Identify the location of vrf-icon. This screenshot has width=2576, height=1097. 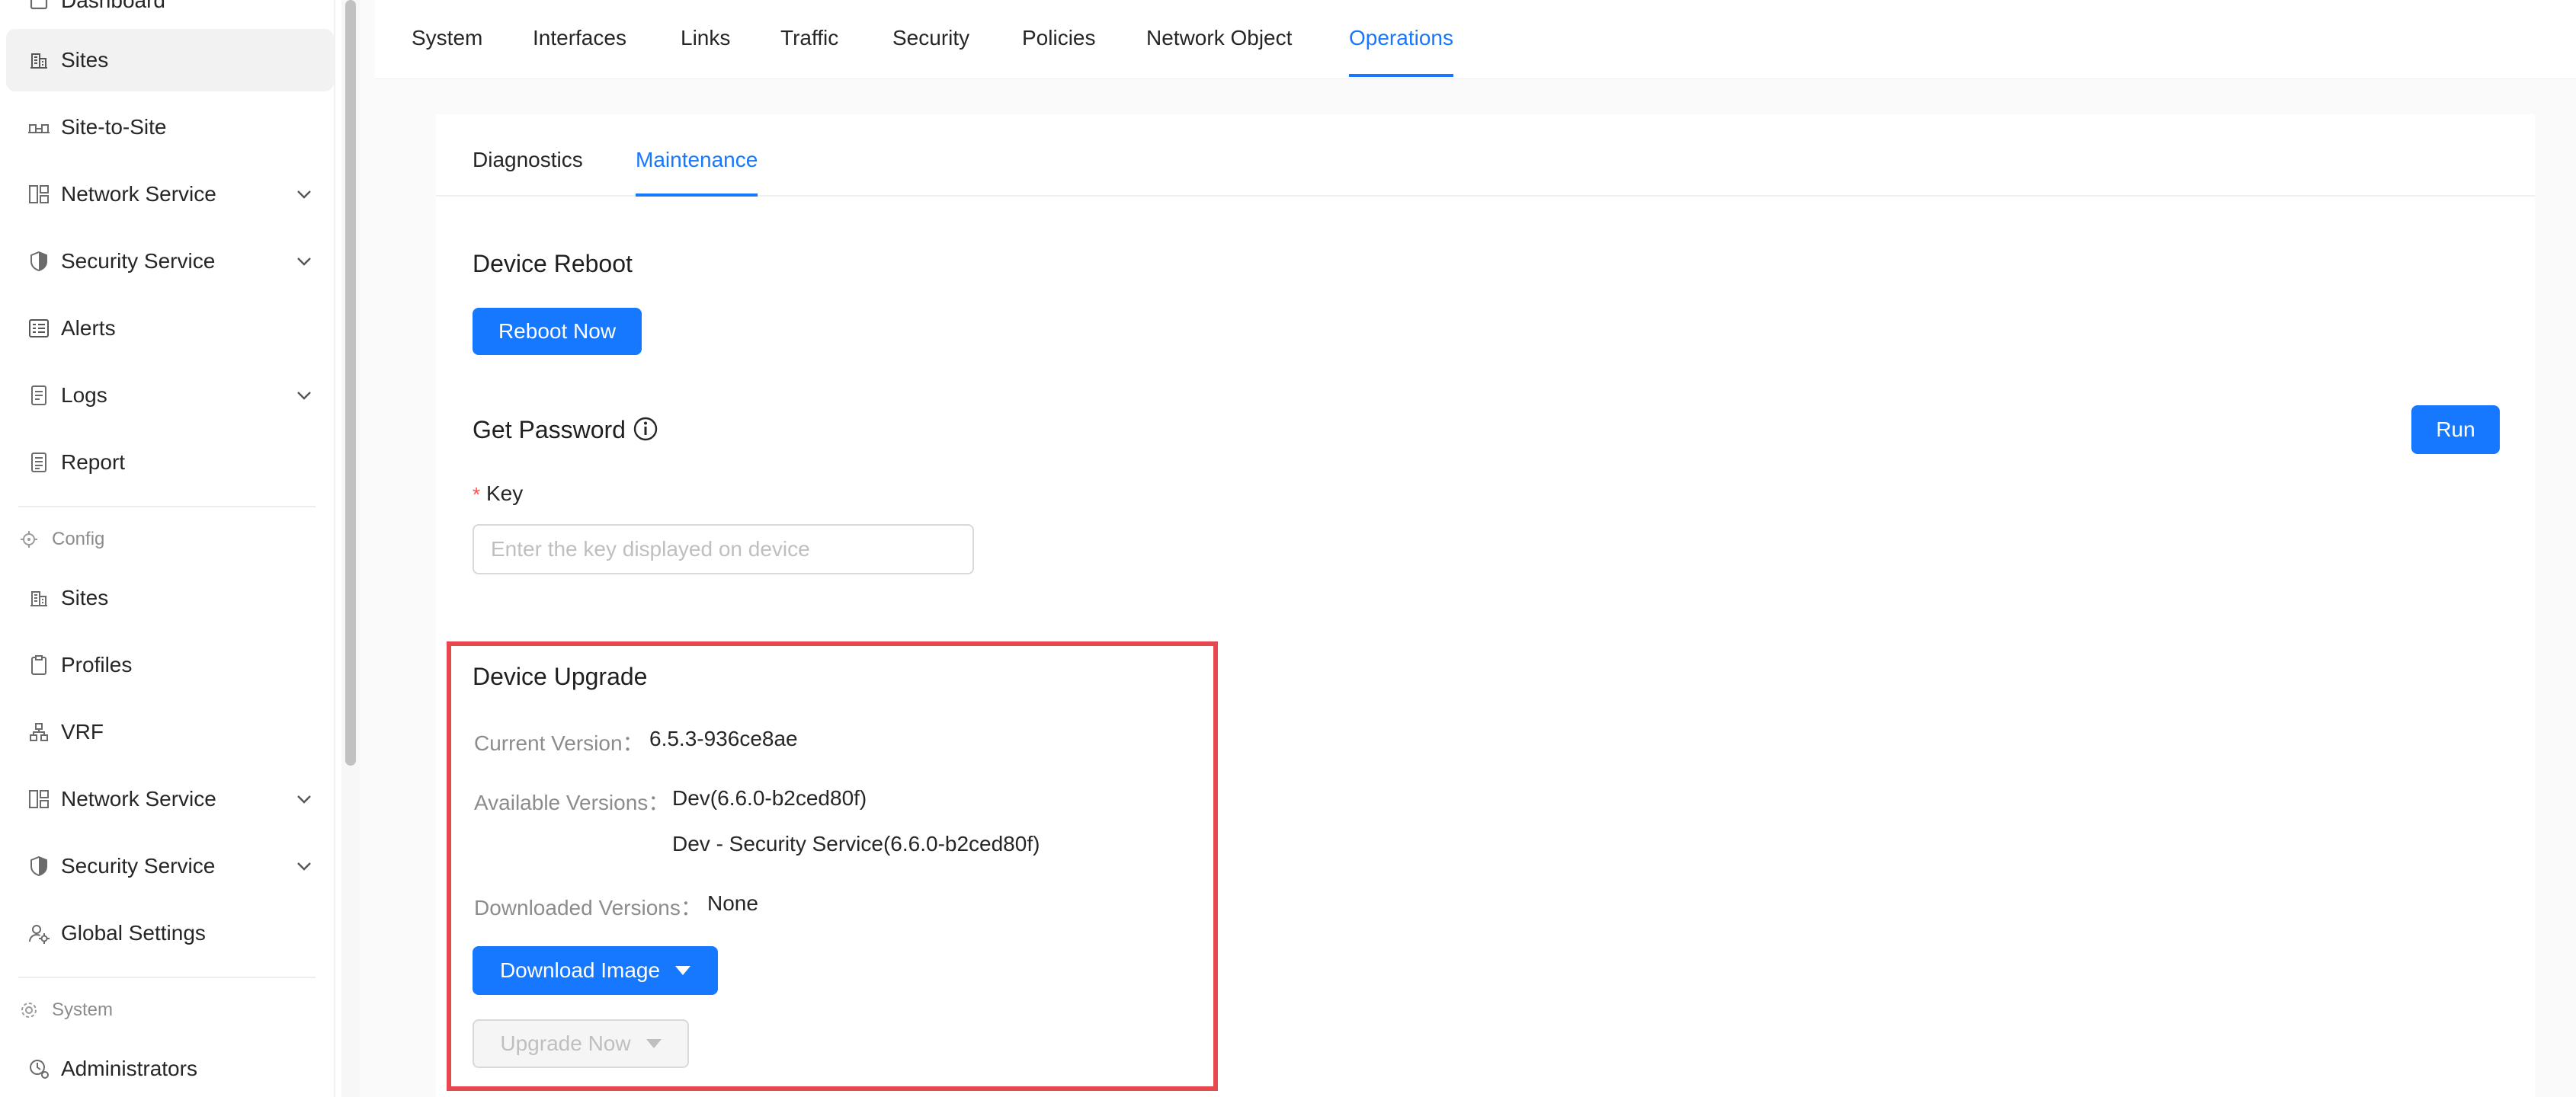
(38, 732).